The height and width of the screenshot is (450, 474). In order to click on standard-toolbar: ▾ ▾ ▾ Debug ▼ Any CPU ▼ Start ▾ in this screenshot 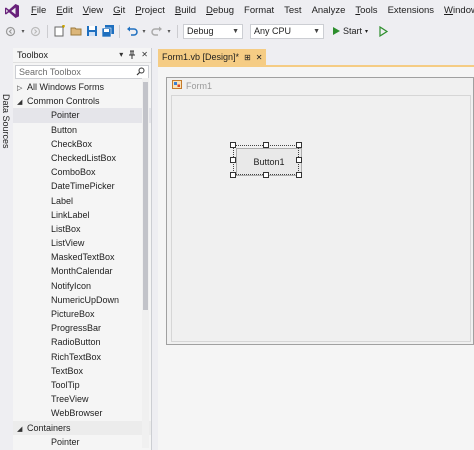, I will do `click(237, 31)`.